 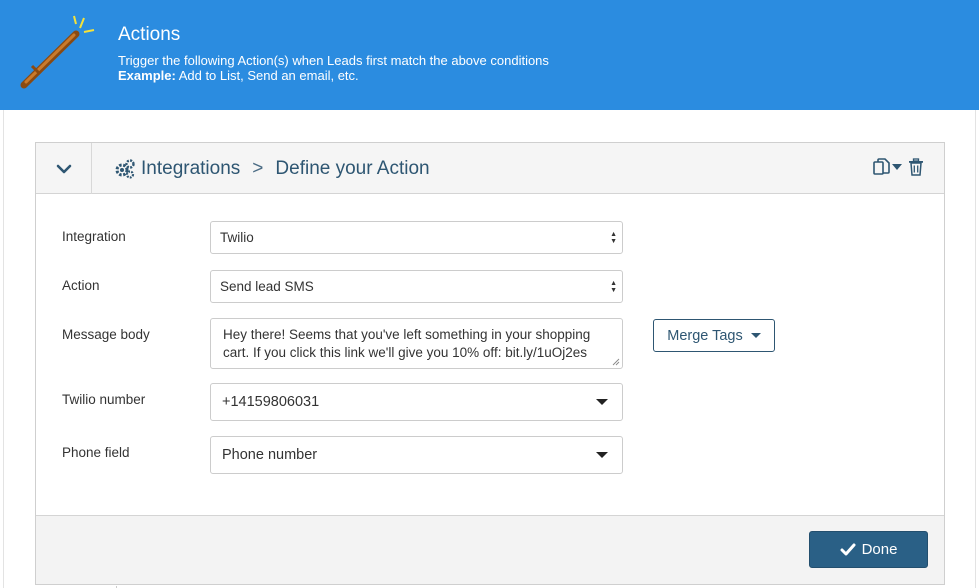 I want to click on example-label: Example:, so click(x=147, y=75).